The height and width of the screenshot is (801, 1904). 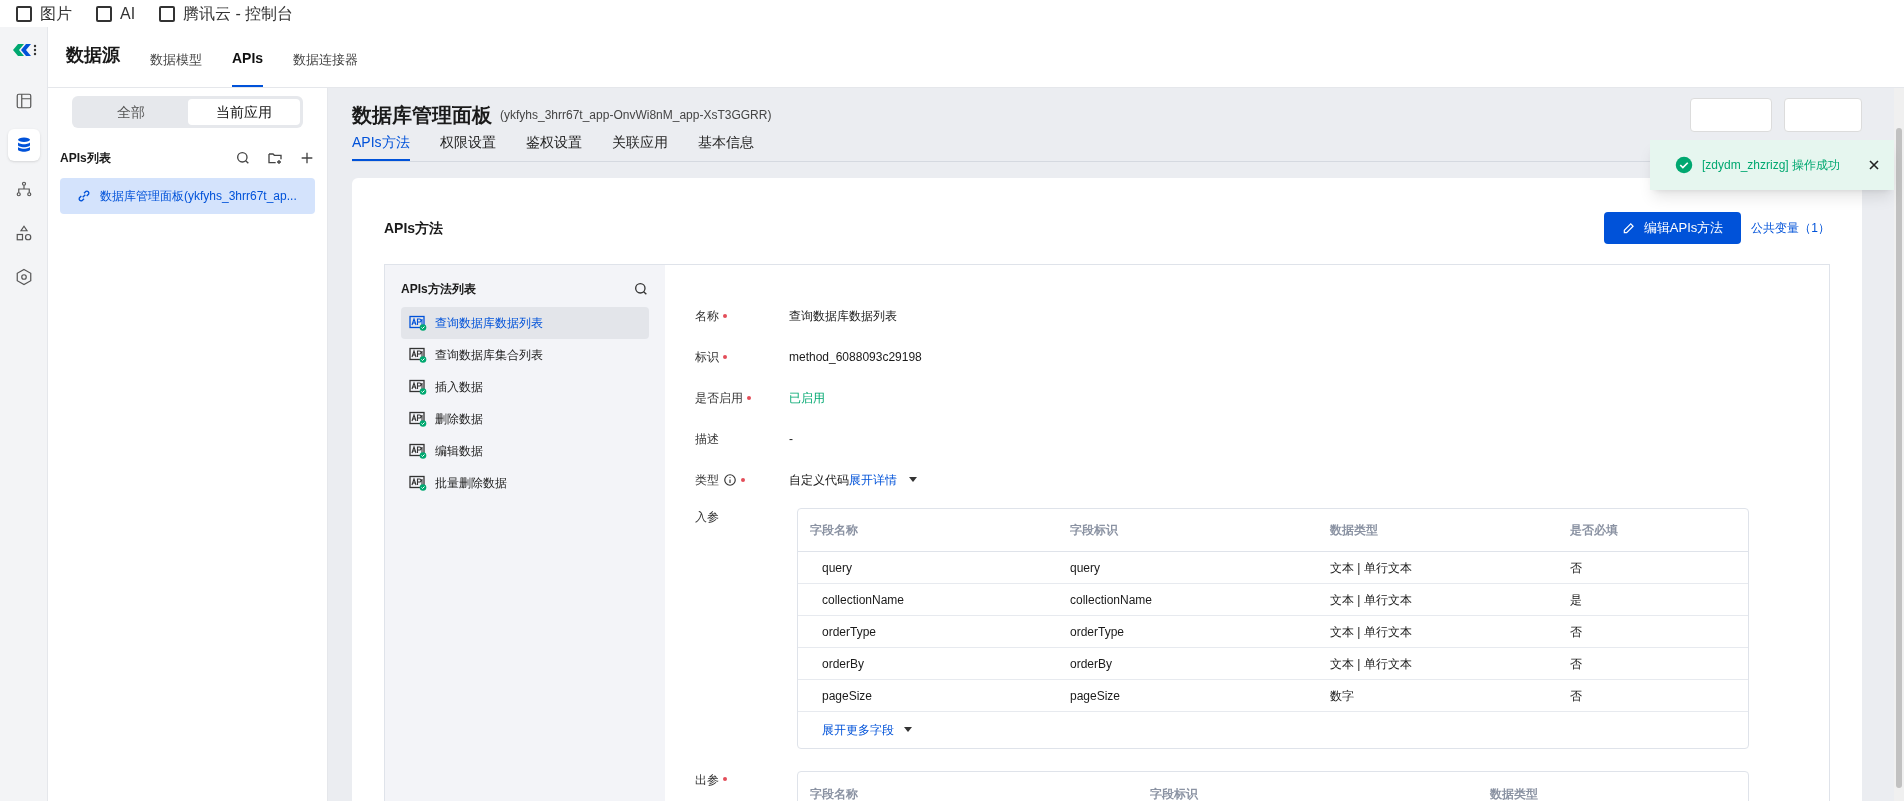 What do you see at coordinates (1899, 444) in the screenshot?
I see `scrollbar` at bounding box center [1899, 444].